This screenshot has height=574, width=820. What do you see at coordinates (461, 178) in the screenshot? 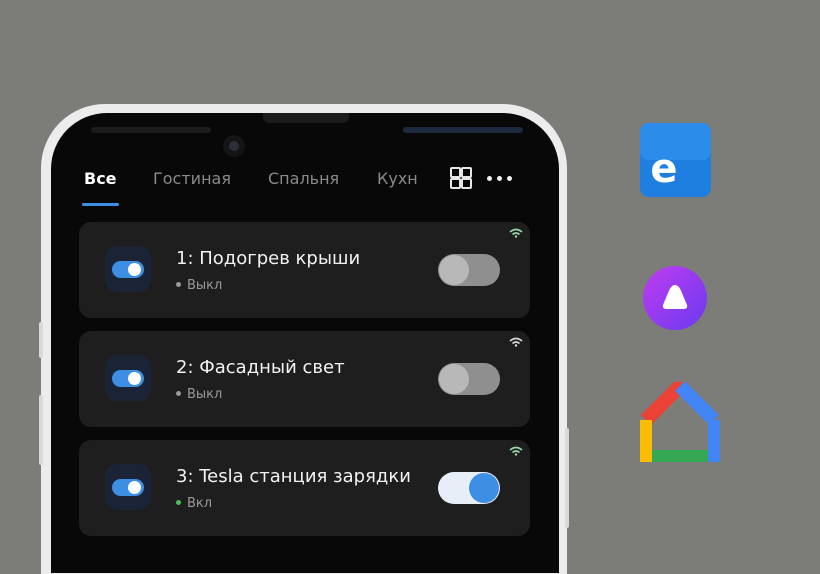
I see `grid-icon` at bounding box center [461, 178].